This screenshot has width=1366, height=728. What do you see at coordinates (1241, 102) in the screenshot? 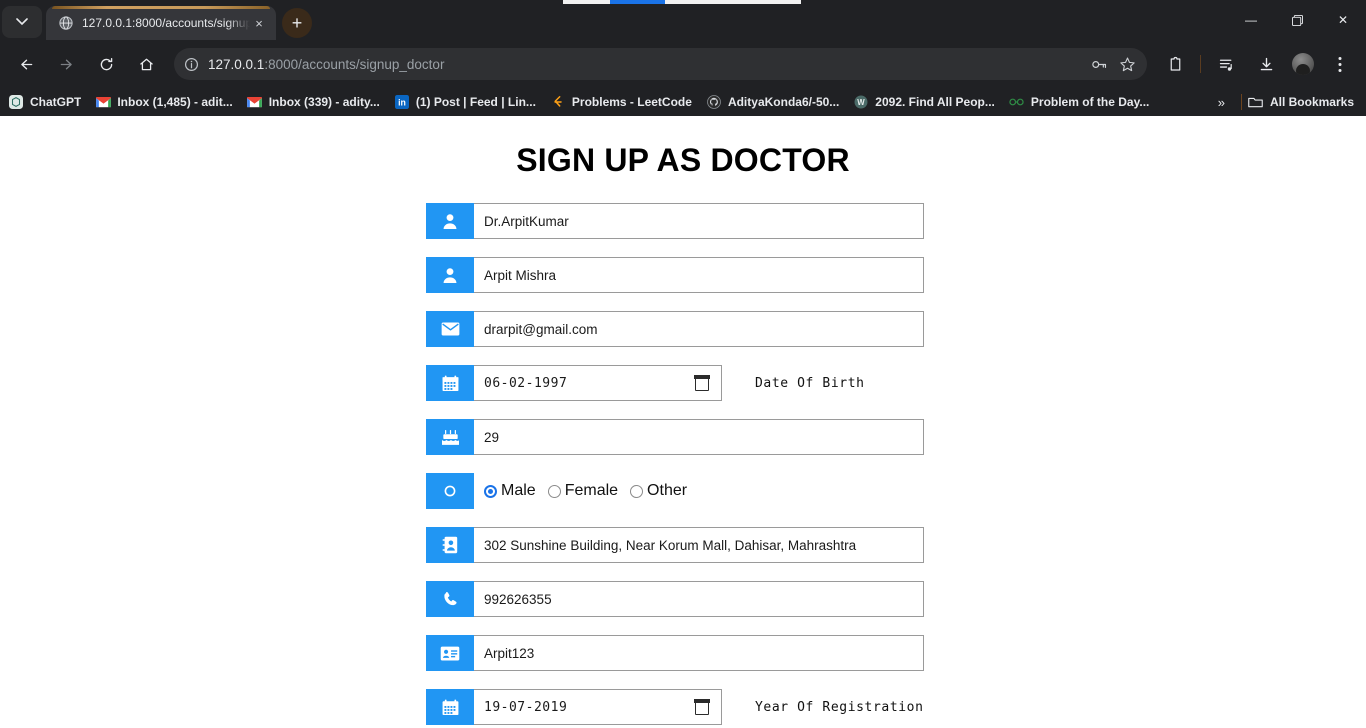
I see `bookmarks-divider` at bounding box center [1241, 102].